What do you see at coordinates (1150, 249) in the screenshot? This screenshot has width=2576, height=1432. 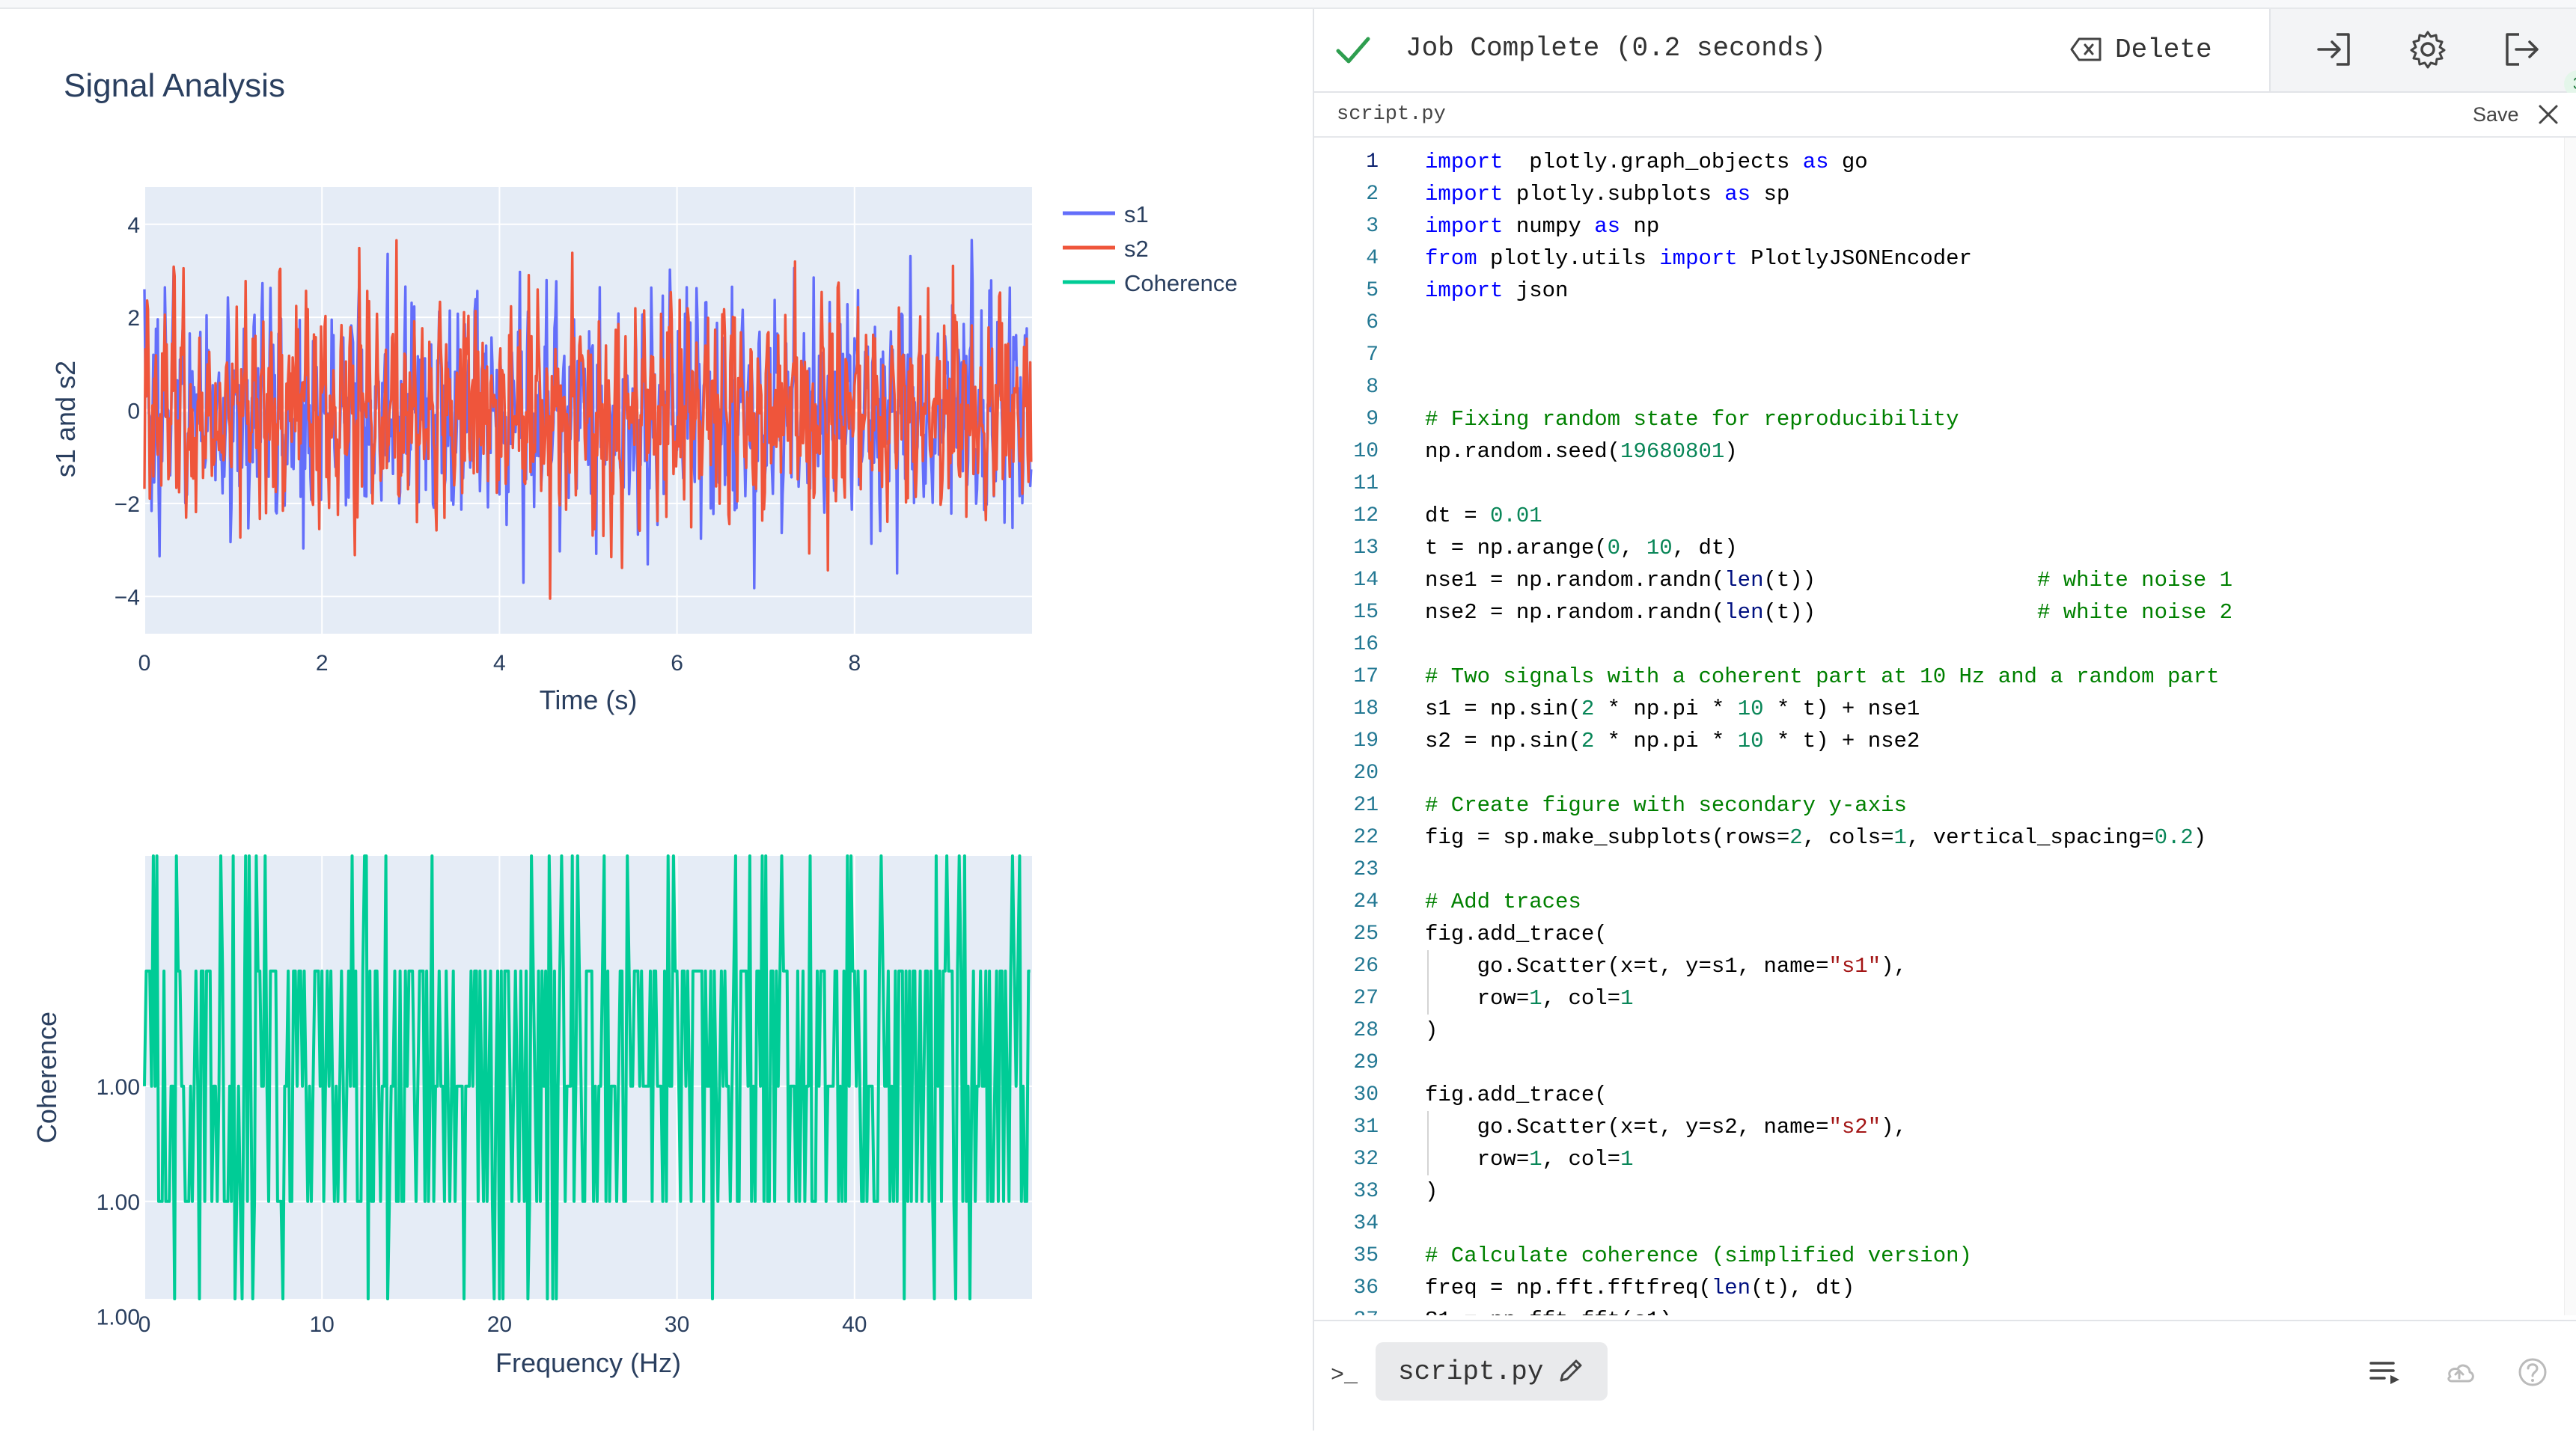 I see `plot-legend: s1 s2 Coherence` at bounding box center [1150, 249].